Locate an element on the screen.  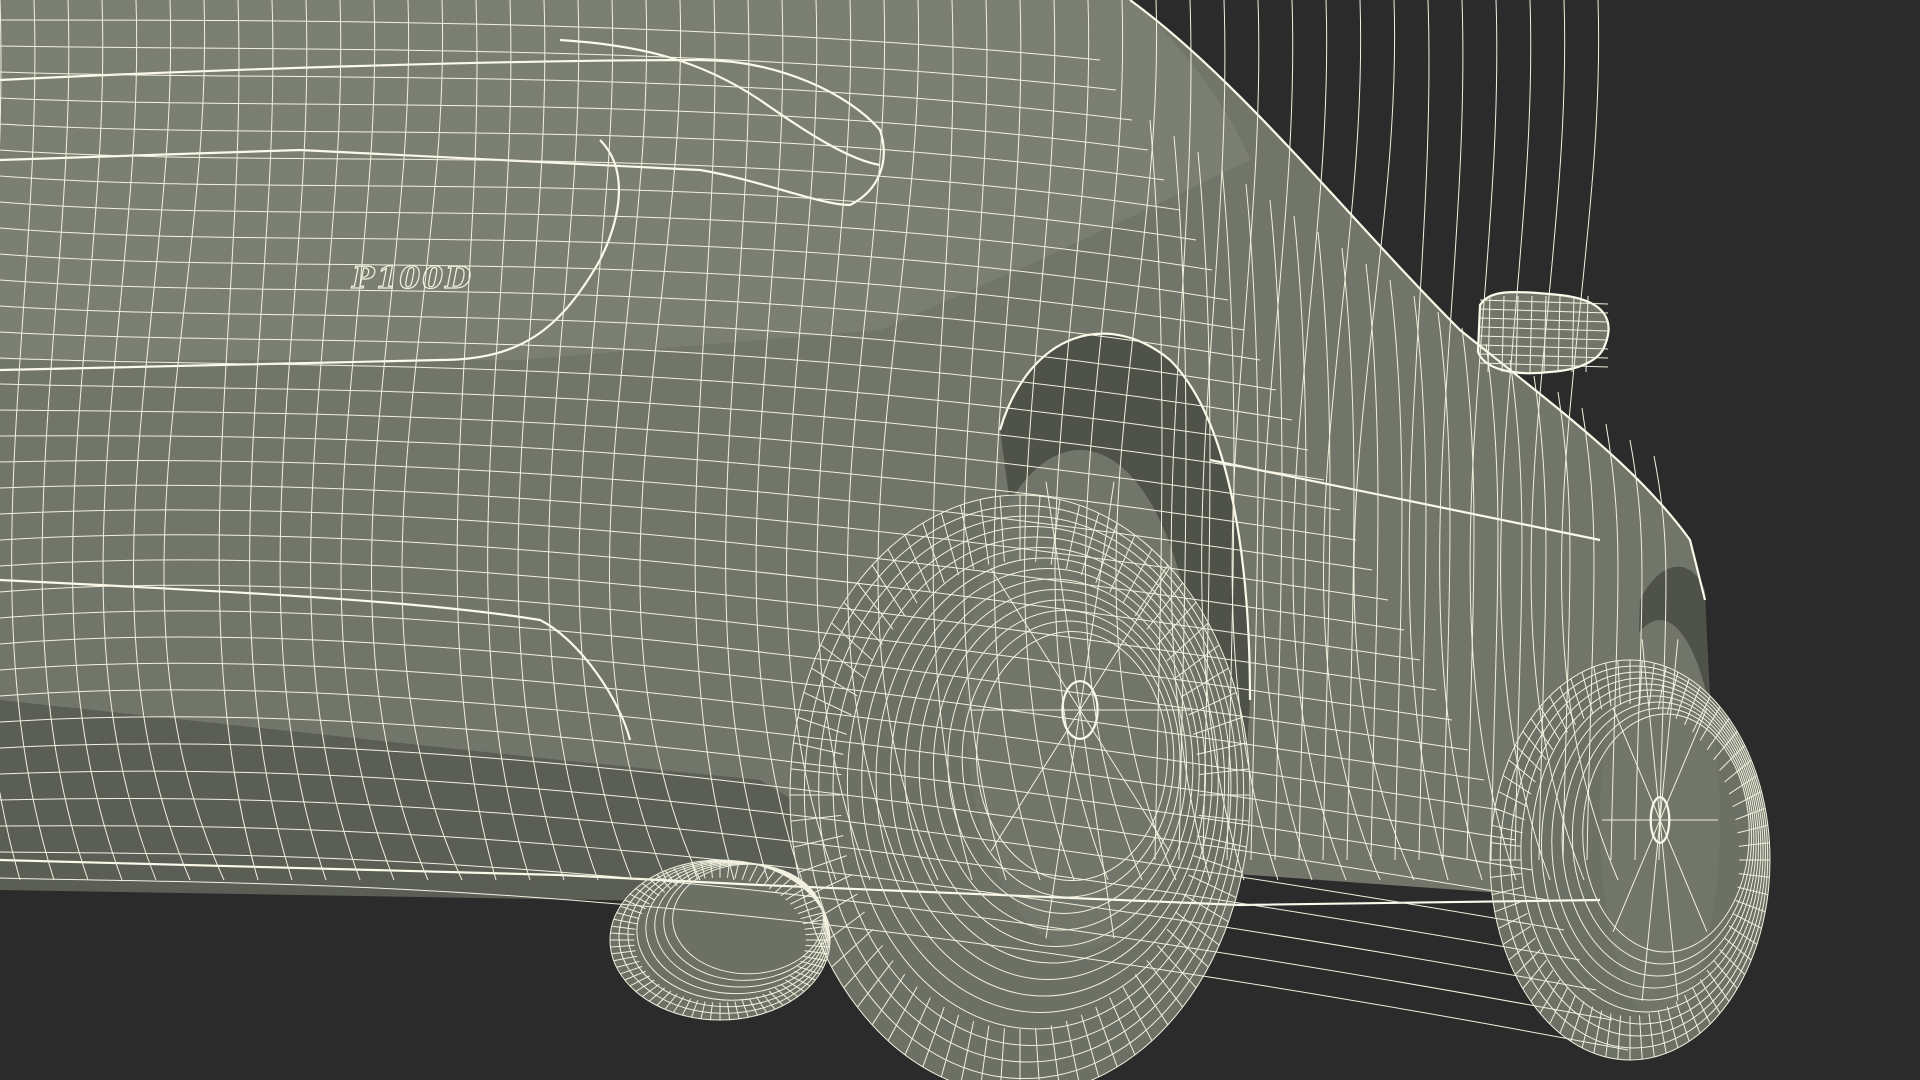
trunk-badge: P100D is located at coordinates (412, 278).